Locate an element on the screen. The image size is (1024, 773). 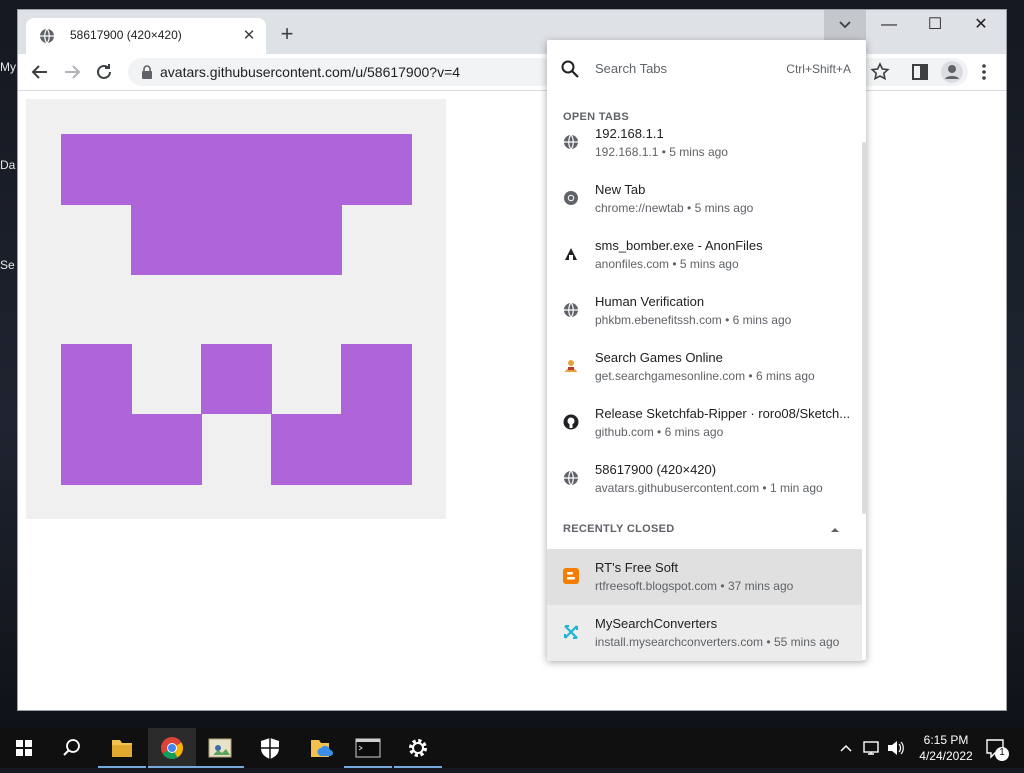
clock-date: 4/24/2022 is located at coordinates (946, 756).